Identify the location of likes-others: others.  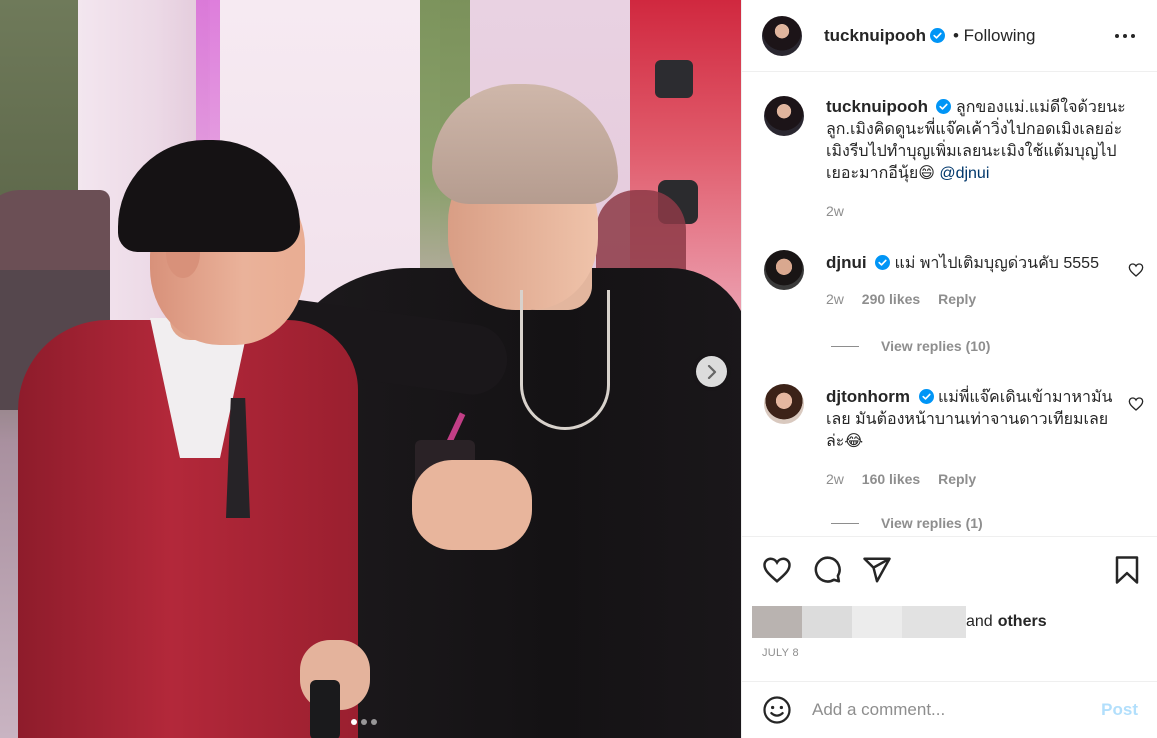
(1022, 622).